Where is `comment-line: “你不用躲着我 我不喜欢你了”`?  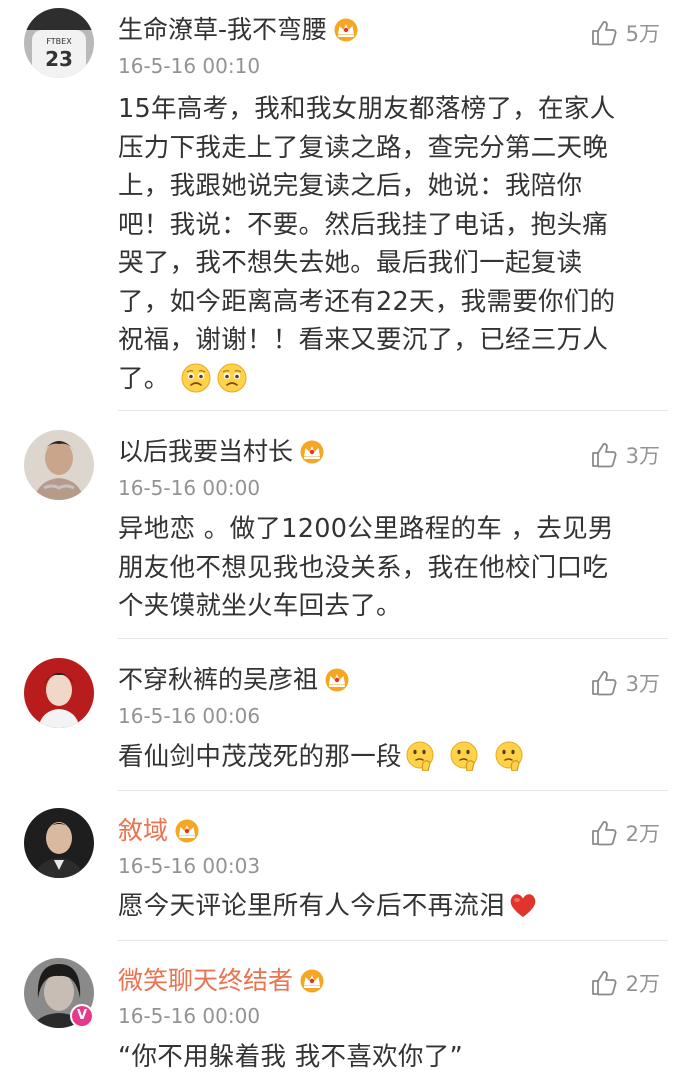 comment-line: “你不用躲着我 我不喜欢你了” is located at coordinates (291, 1057).